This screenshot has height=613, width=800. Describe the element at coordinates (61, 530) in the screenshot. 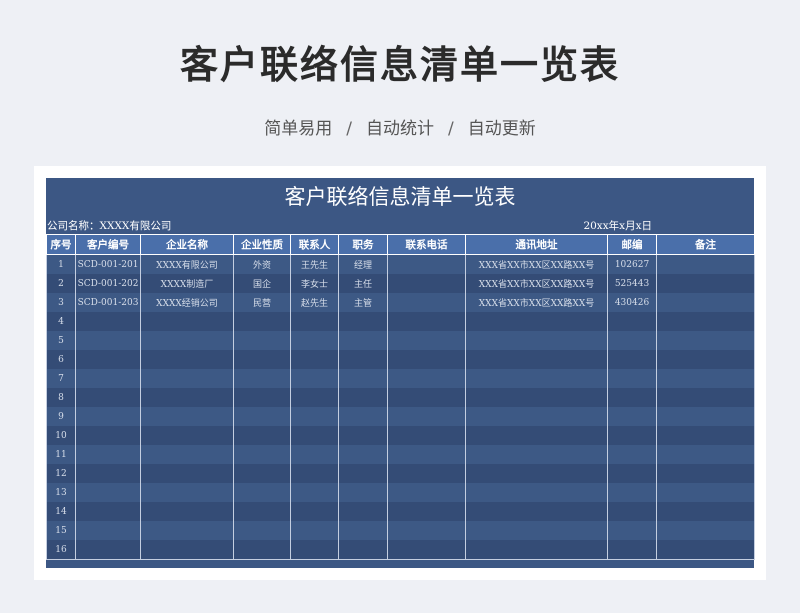

I see `table-cell: 15` at that location.